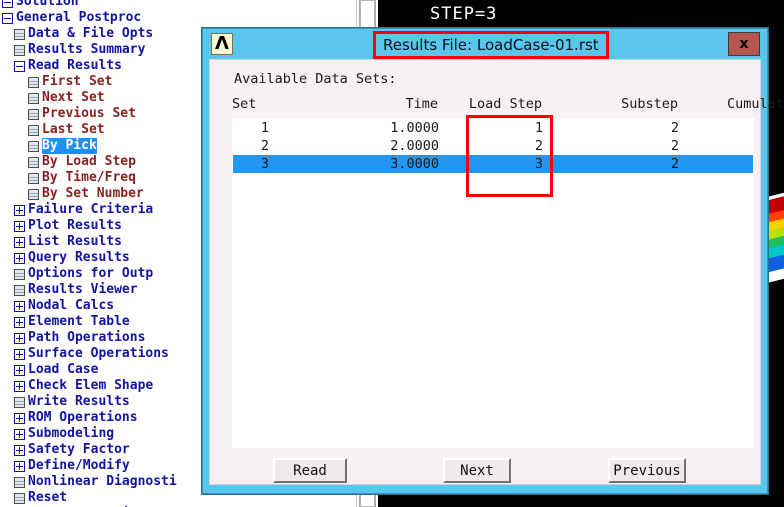 The height and width of the screenshot is (507, 784). What do you see at coordinates (421, 104) in the screenshot?
I see `column-header-time: Time` at bounding box center [421, 104].